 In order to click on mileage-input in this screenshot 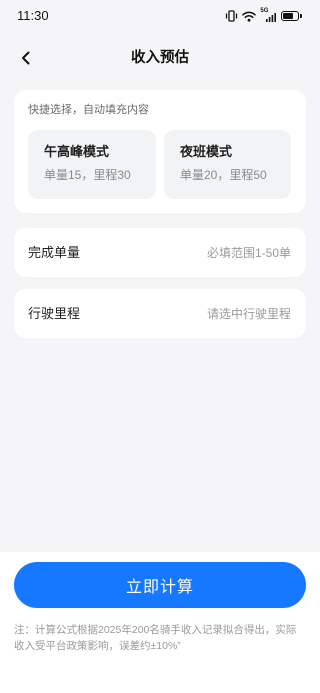, I will do `click(190, 313)`.